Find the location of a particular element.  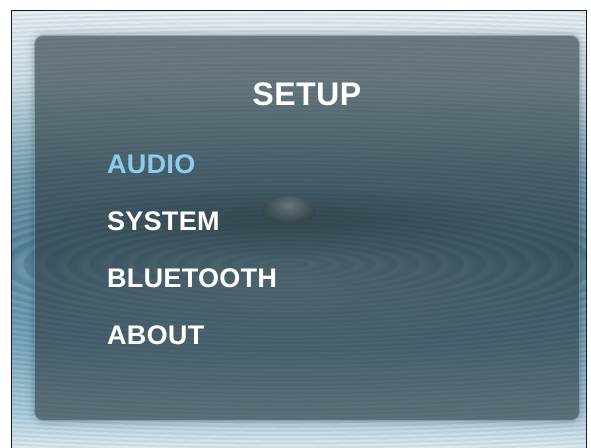

menu-item-about: ABOUT is located at coordinates (192, 343).